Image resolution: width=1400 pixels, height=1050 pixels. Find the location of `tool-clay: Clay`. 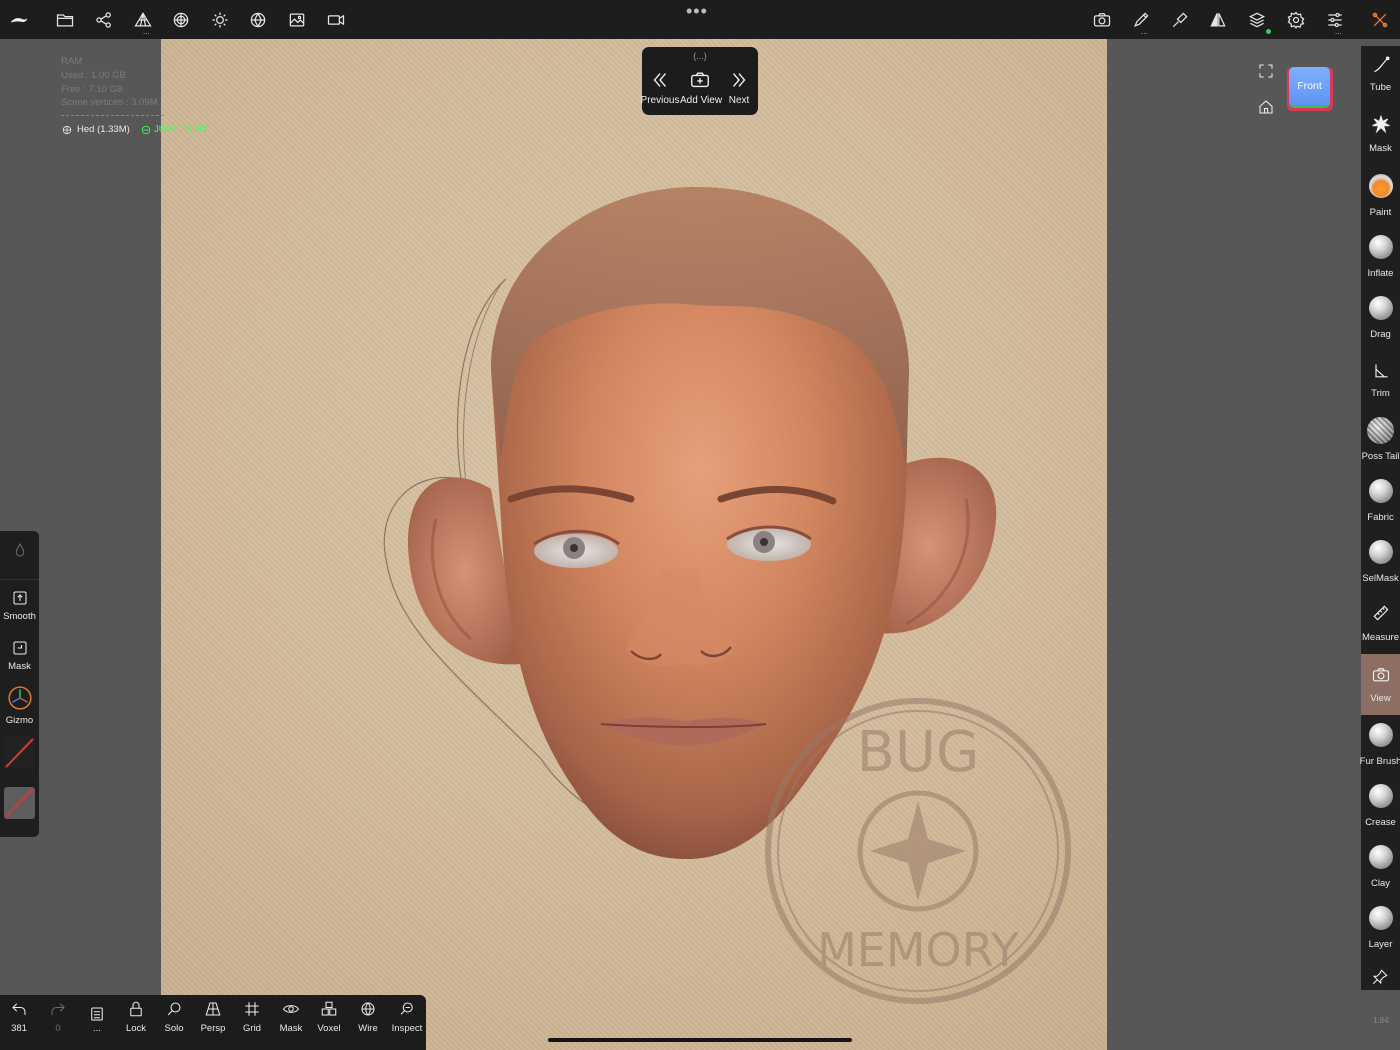

tool-clay: Clay is located at coordinates (1380, 869).